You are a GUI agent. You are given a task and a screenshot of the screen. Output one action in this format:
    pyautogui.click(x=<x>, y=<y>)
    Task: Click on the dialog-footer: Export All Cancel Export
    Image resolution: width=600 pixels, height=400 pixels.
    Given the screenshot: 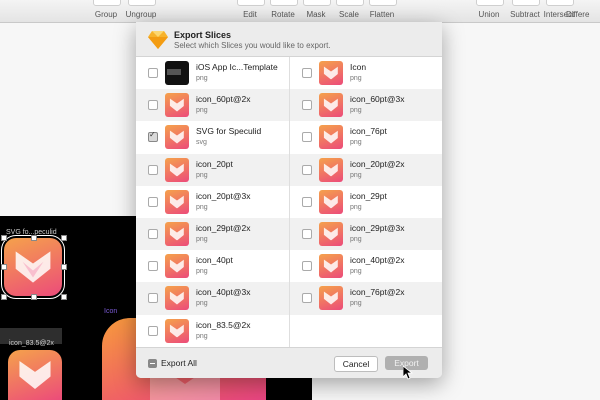 What is the action you would take?
    pyautogui.click(x=289, y=362)
    